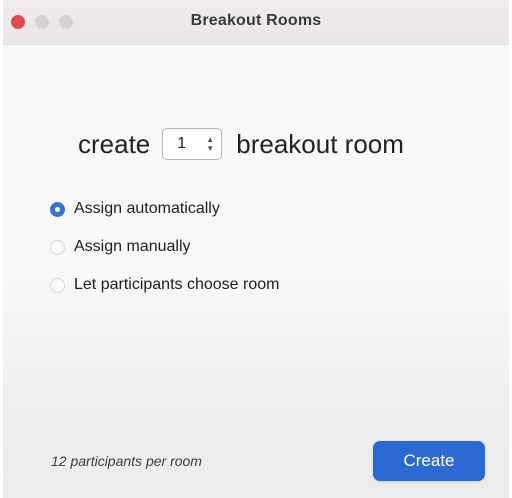 The width and height of the screenshot is (512, 498). Describe the element at coordinates (429, 461) in the screenshot. I see `create-button: Create` at that location.